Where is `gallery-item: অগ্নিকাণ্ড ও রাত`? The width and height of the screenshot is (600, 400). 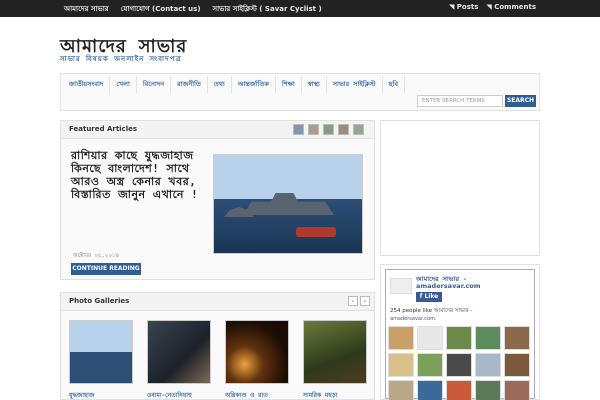 gallery-item: অগ্নিকাণ্ড ও রাত is located at coordinates (257, 360).